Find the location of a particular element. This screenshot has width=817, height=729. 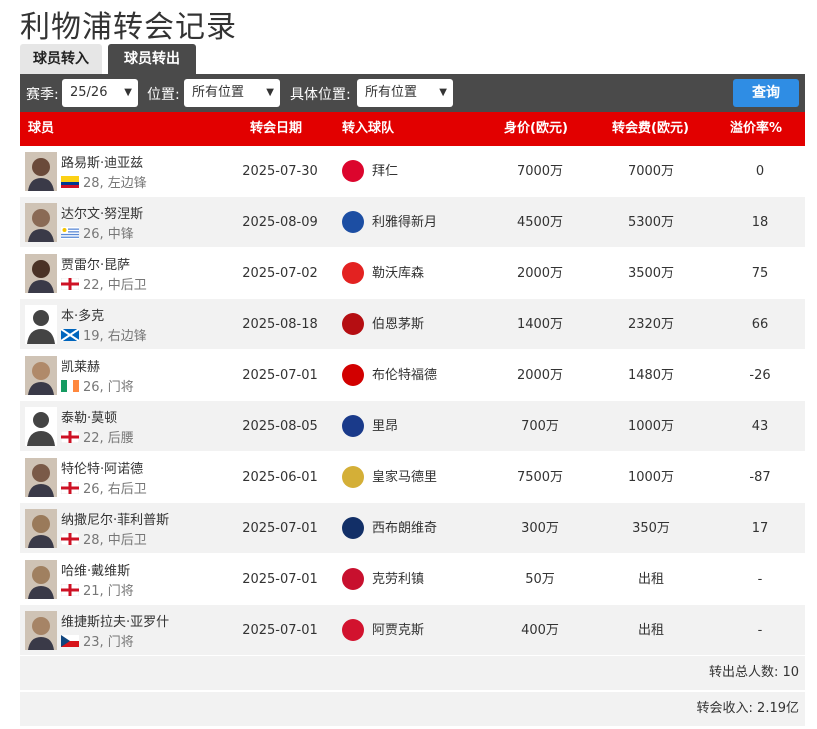

ajax-logo-icon is located at coordinates (353, 630).